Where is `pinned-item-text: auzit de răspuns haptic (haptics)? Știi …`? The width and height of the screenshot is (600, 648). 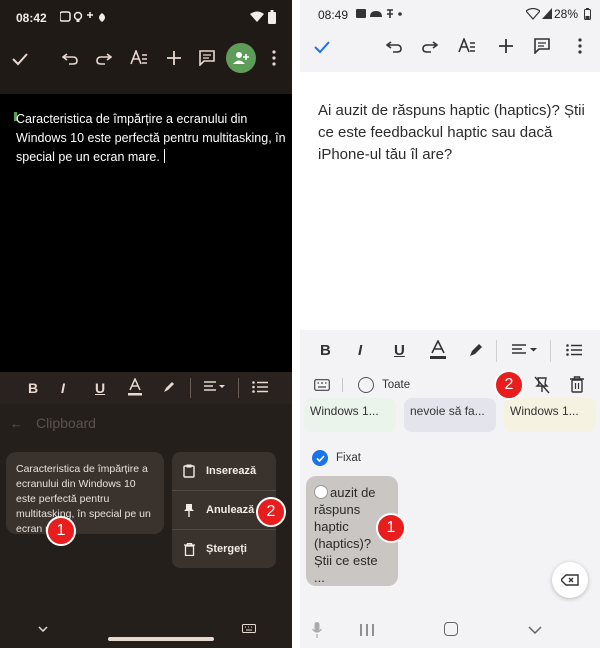 pinned-item-text: auzit de răspuns haptic (haptics)? Știi … is located at coordinates (346, 535).